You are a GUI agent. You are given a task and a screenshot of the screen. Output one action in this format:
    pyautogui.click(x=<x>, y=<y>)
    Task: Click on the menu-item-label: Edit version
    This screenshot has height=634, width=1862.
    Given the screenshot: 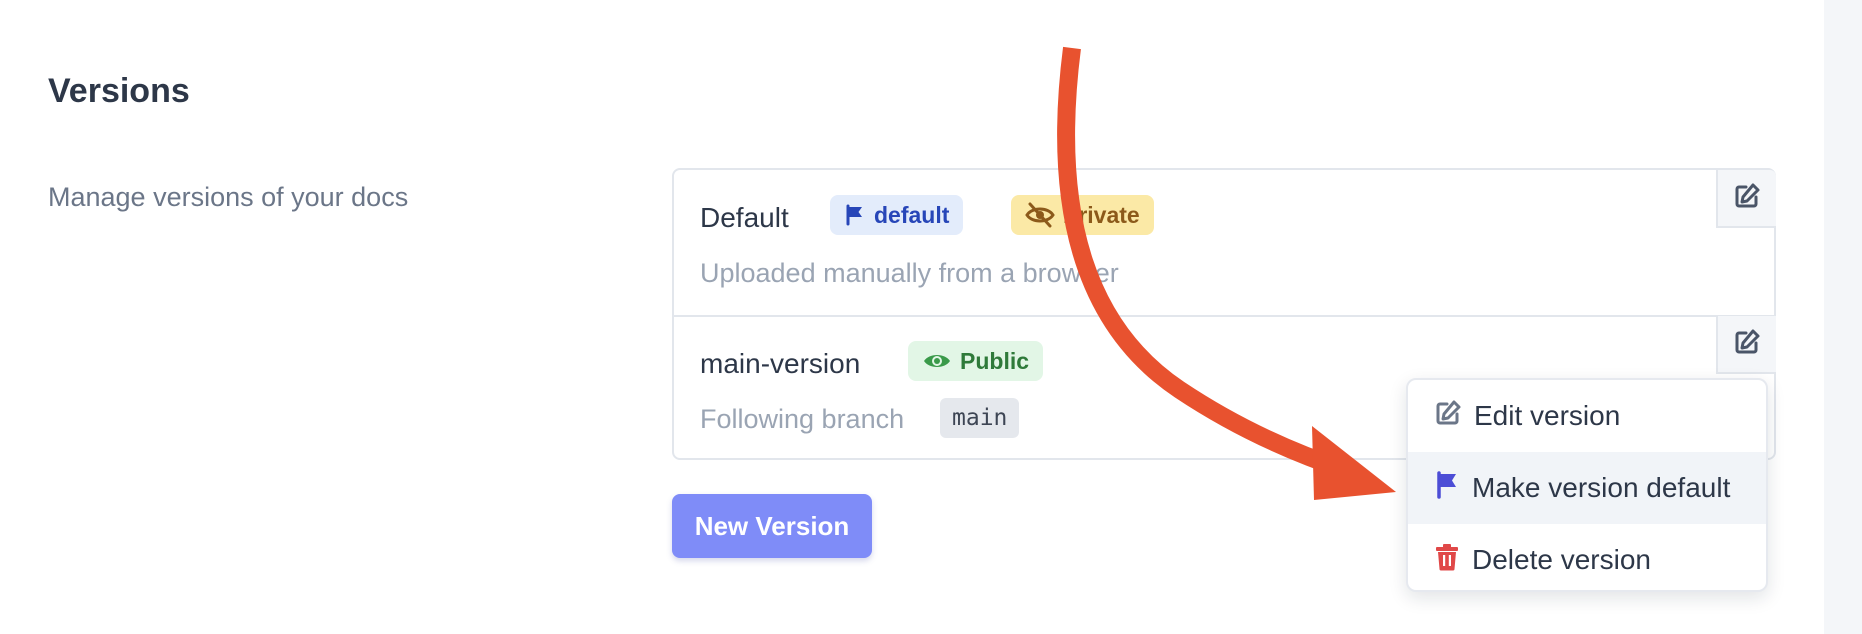 What is the action you would take?
    pyautogui.click(x=1547, y=415)
    